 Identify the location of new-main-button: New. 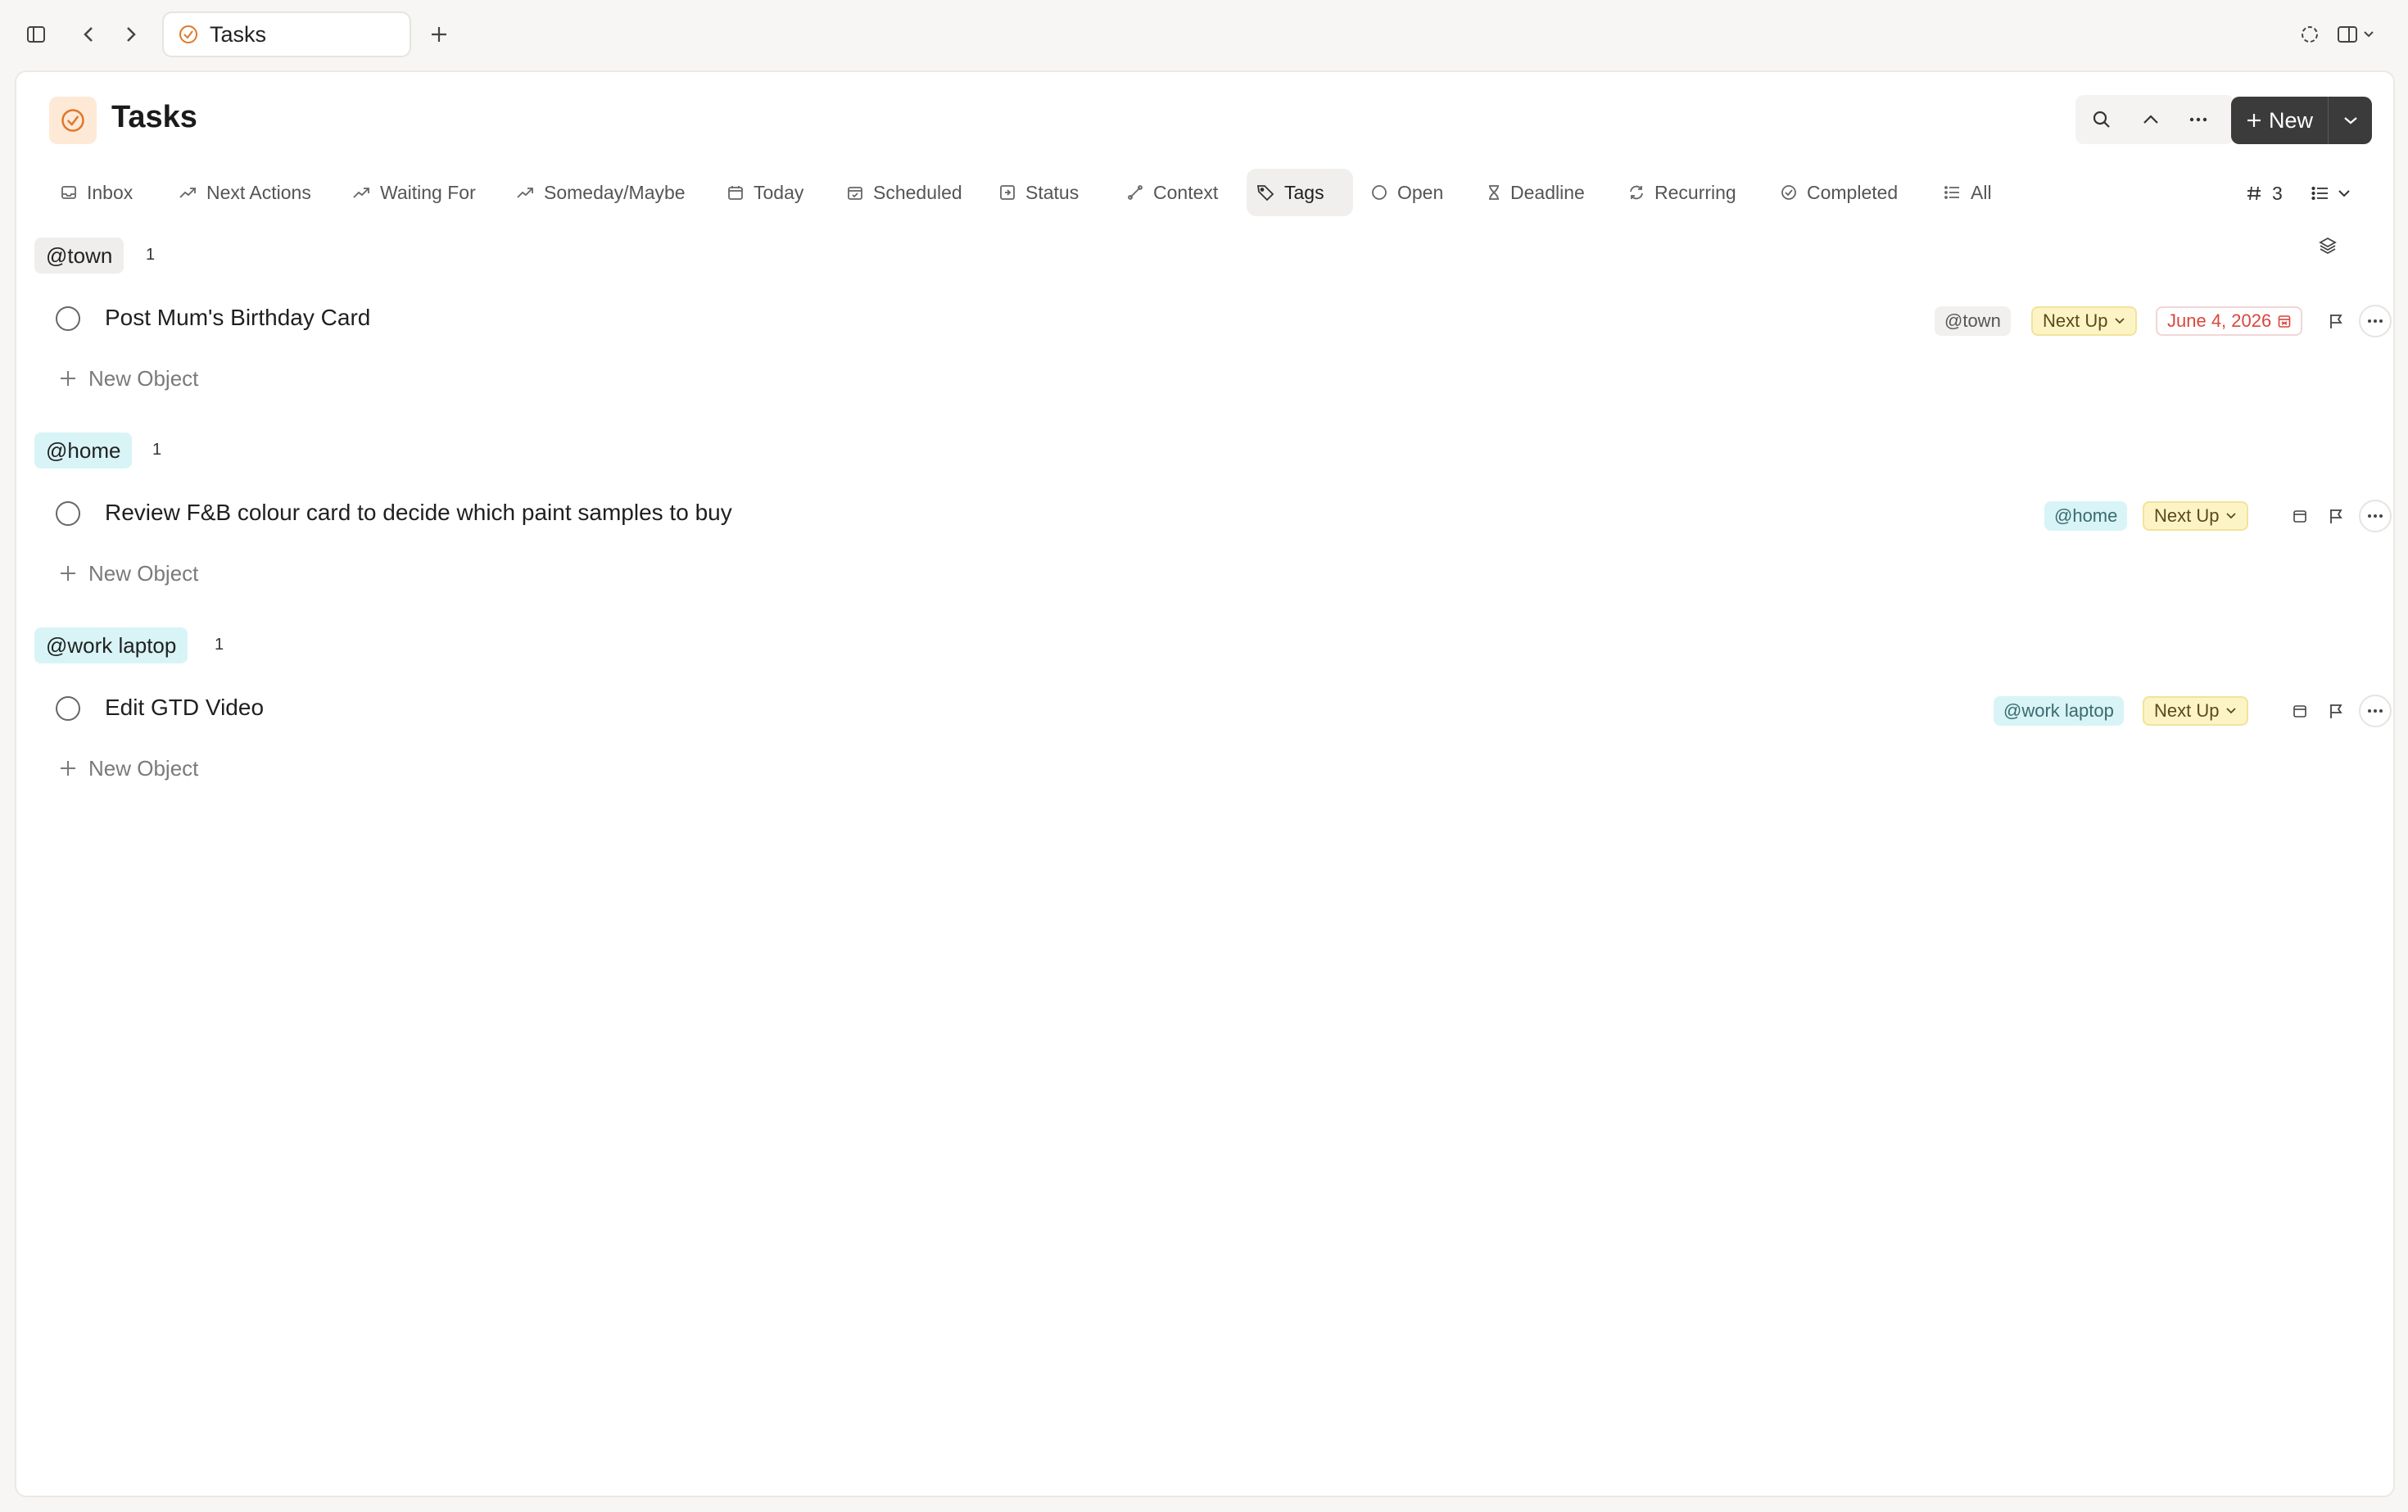
(2279, 121).